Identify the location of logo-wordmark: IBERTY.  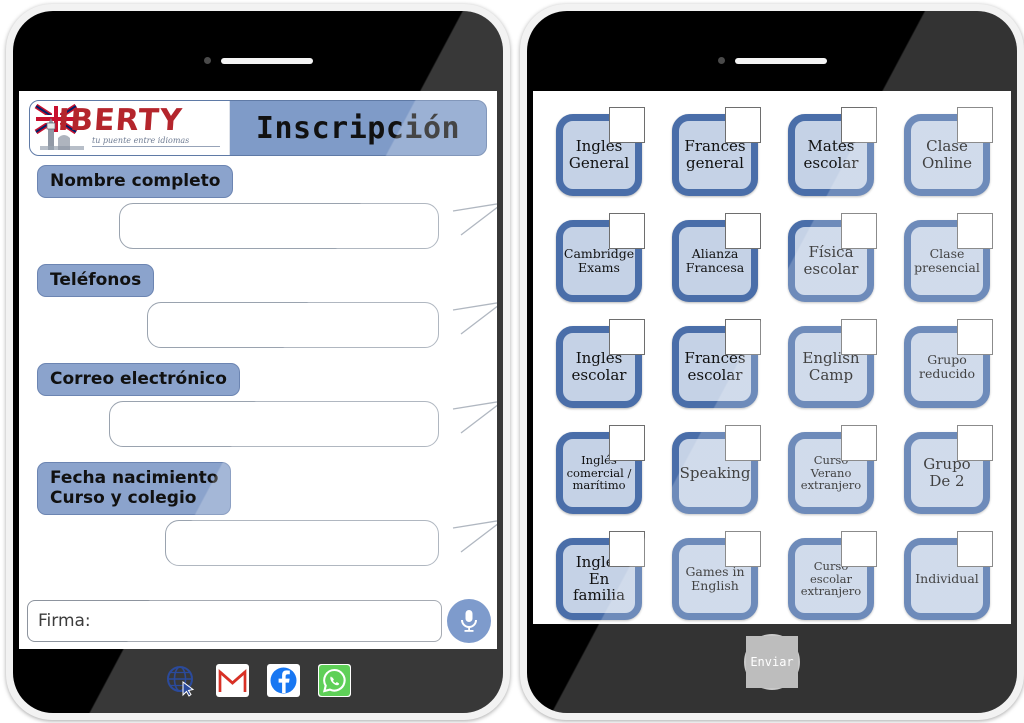
(120, 120).